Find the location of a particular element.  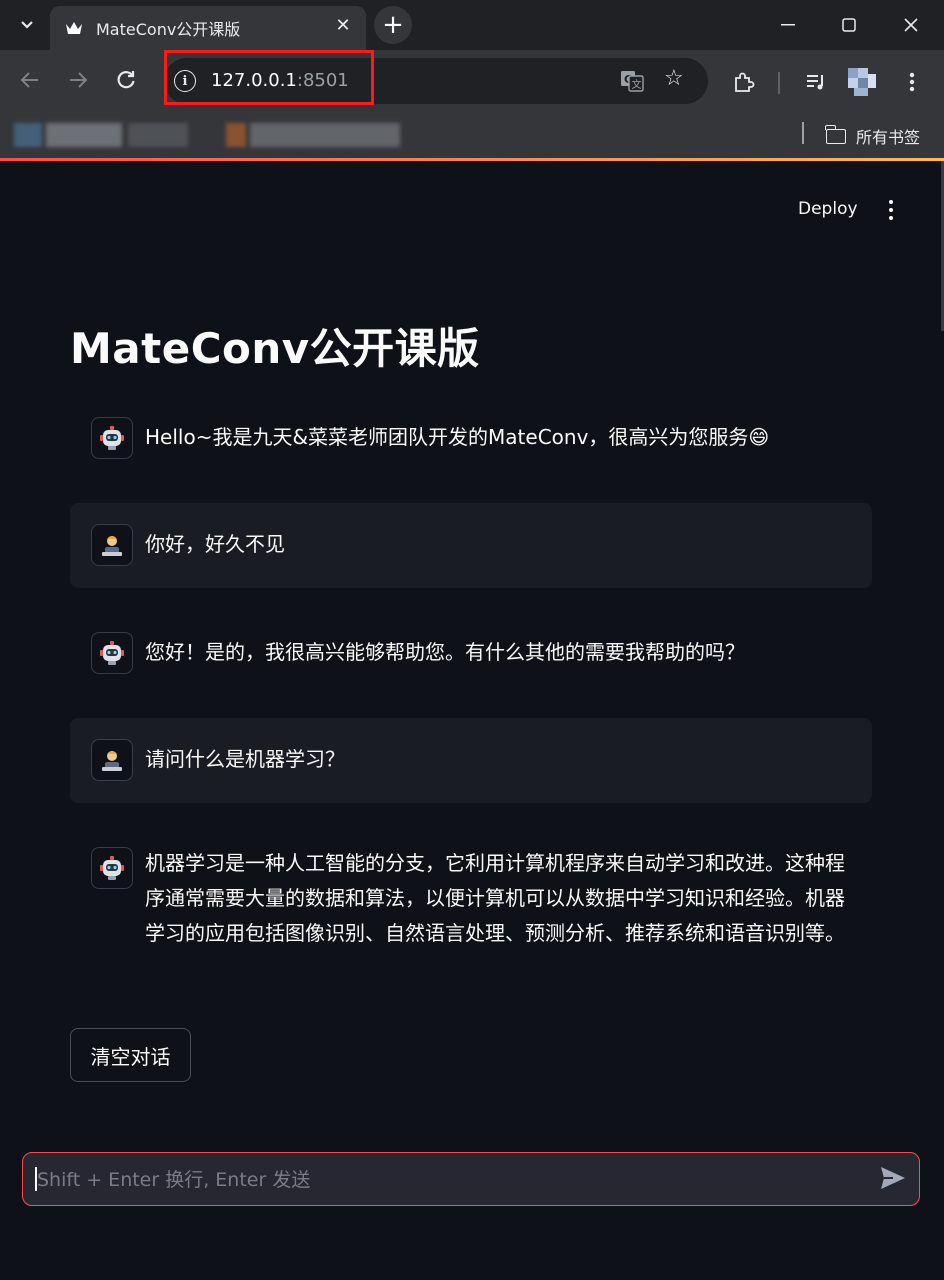

star-icon: ☆ is located at coordinates (674, 78).